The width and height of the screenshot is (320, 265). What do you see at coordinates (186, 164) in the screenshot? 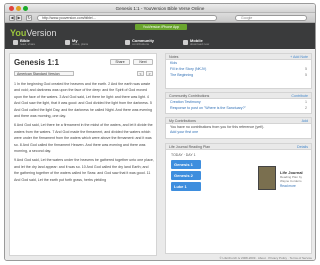
I see `plan-reading-button: Genesis 1` at bounding box center [186, 164].